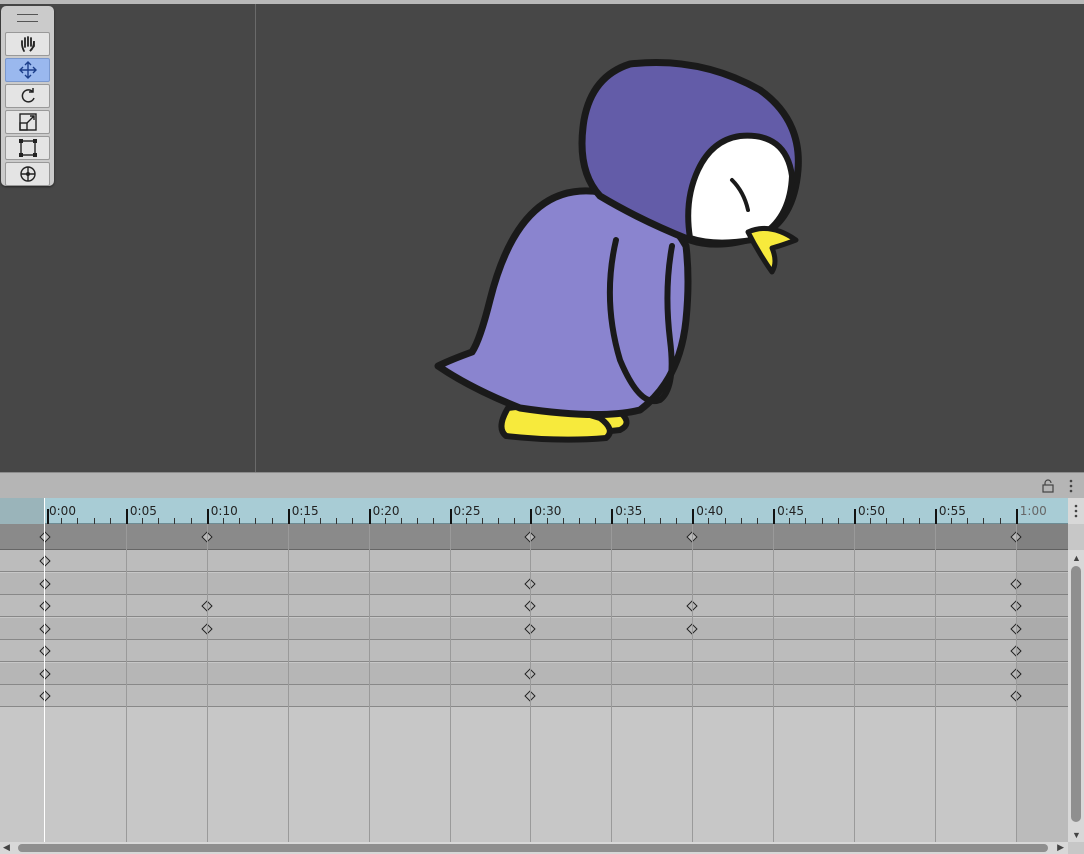  Describe the element at coordinates (467, 511) in the screenshot. I see `ruler-tick-label: 0:25` at that location.